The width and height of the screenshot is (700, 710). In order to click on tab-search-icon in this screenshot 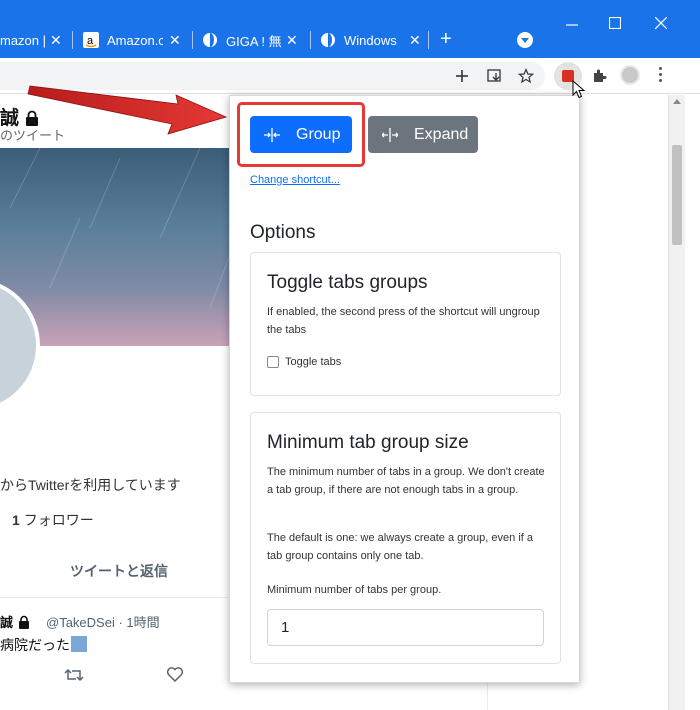, I will do `click(525, 40)`.